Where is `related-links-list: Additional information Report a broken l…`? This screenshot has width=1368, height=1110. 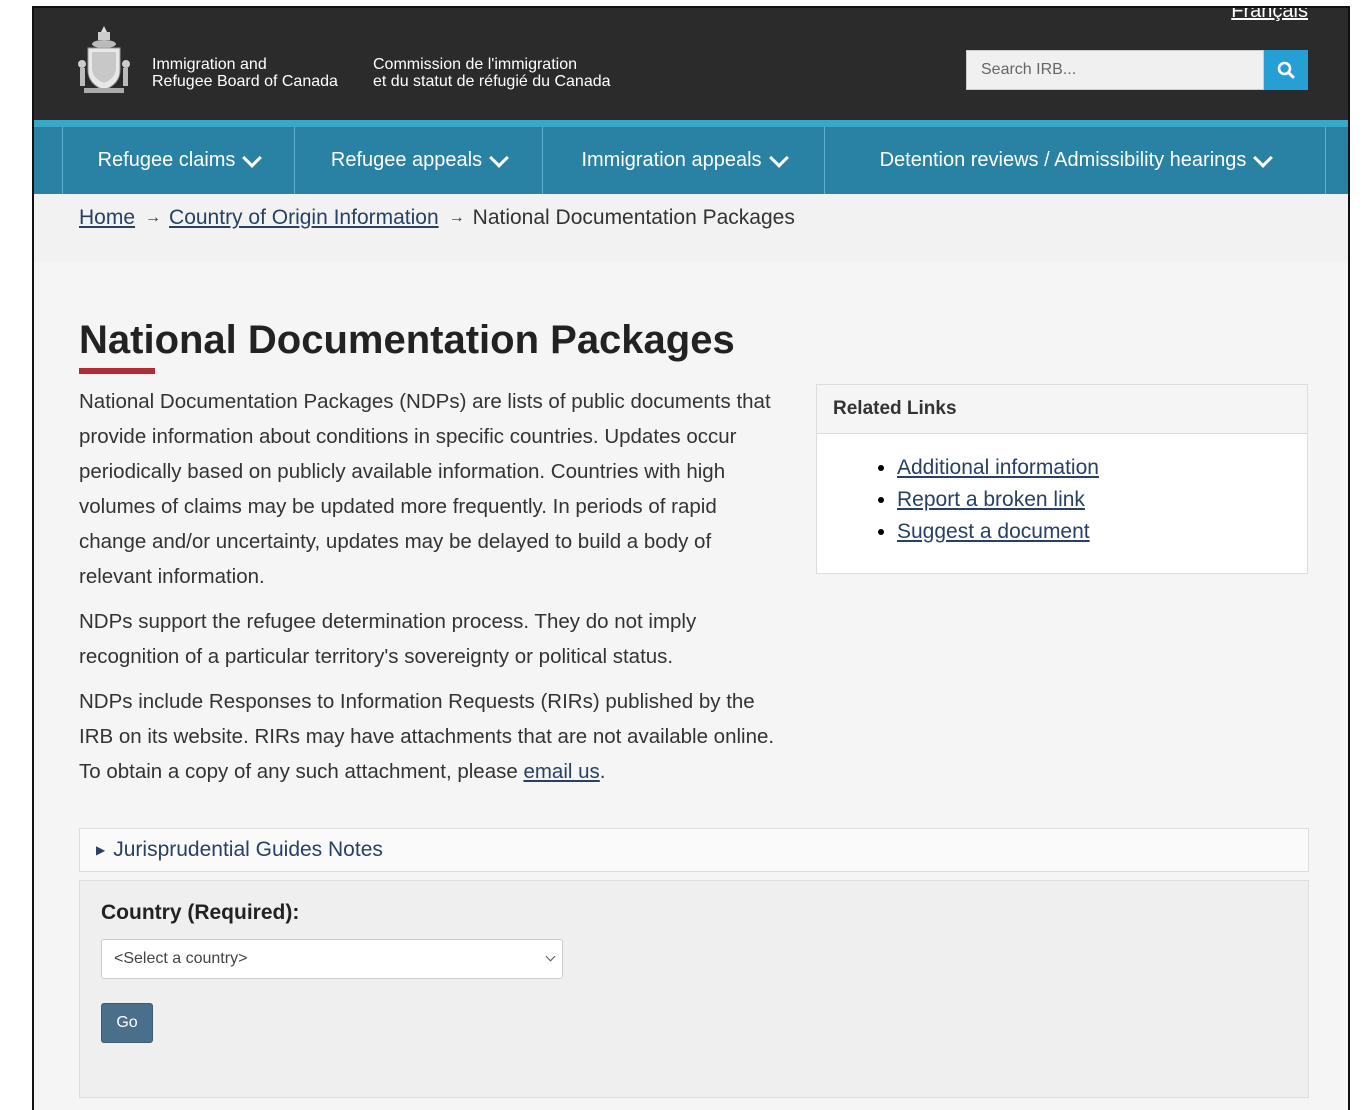
related-links-list: Additional information Report a broken l… is located at coordinates (1062, 500).